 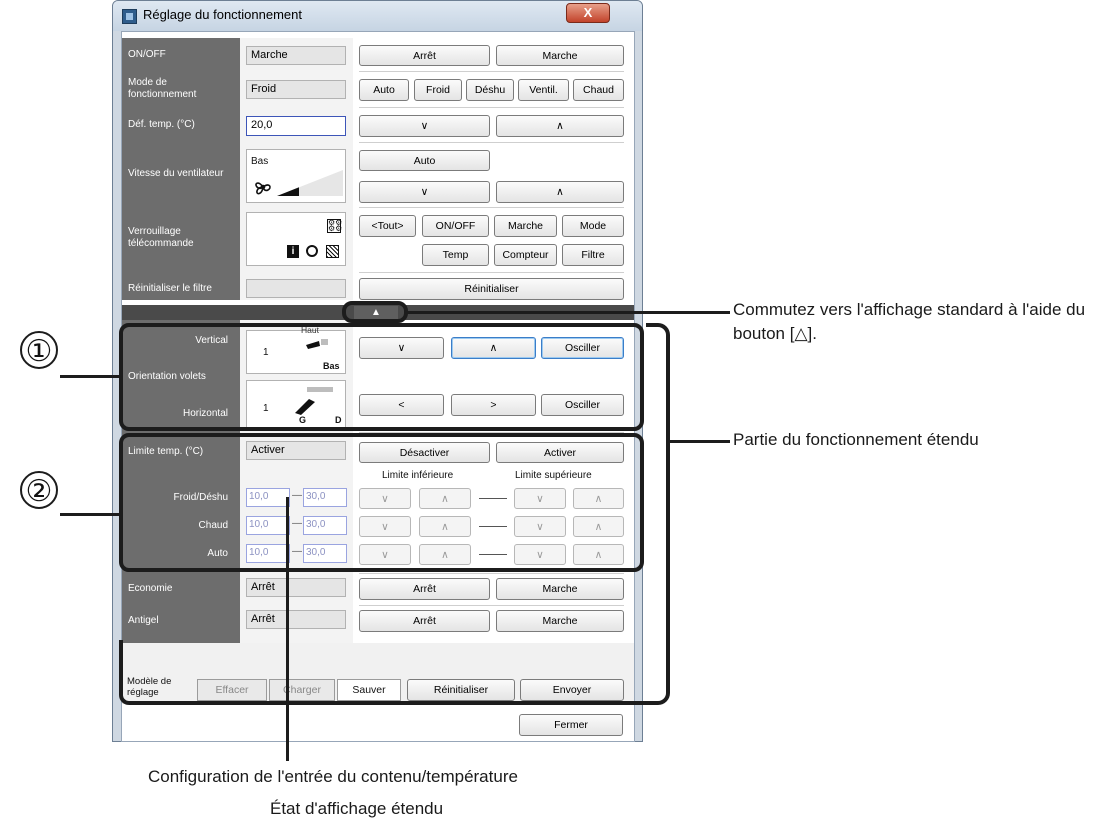 I want to click on extended-section-bottom, so click(x=384, y=672).